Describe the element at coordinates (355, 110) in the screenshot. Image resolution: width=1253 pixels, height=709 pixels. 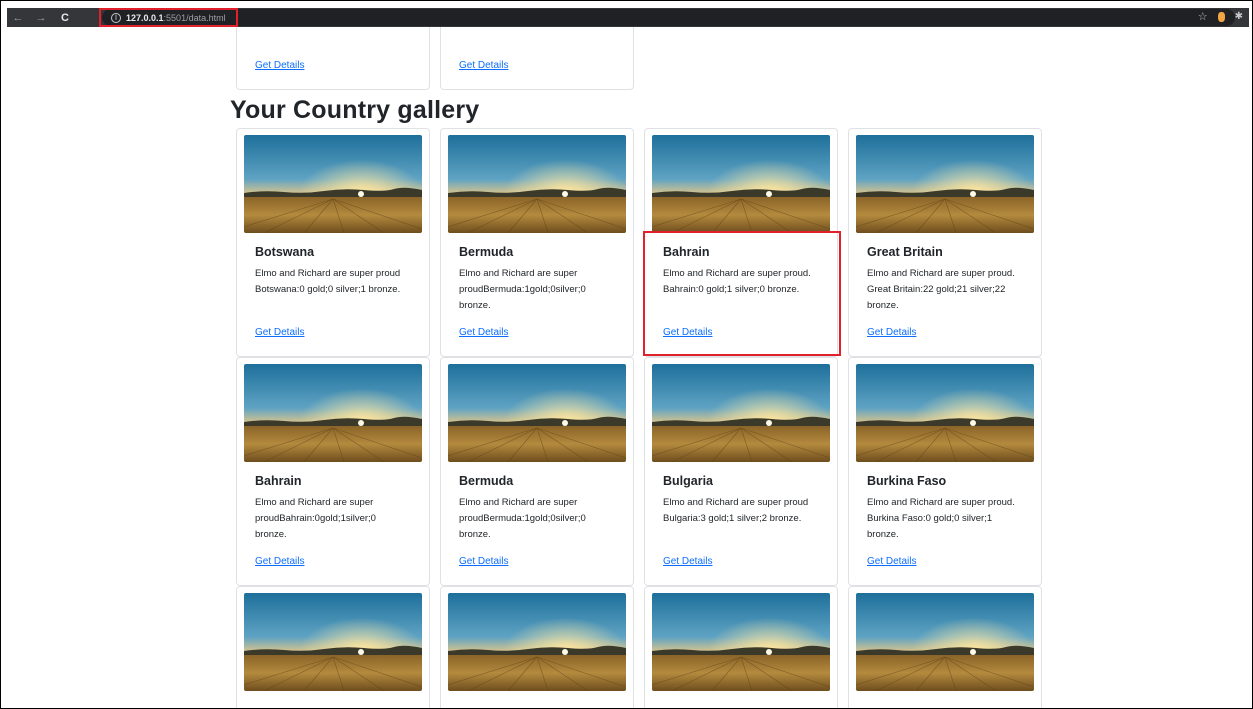
I see `gallery-heading: Your Country gallery` at that location.